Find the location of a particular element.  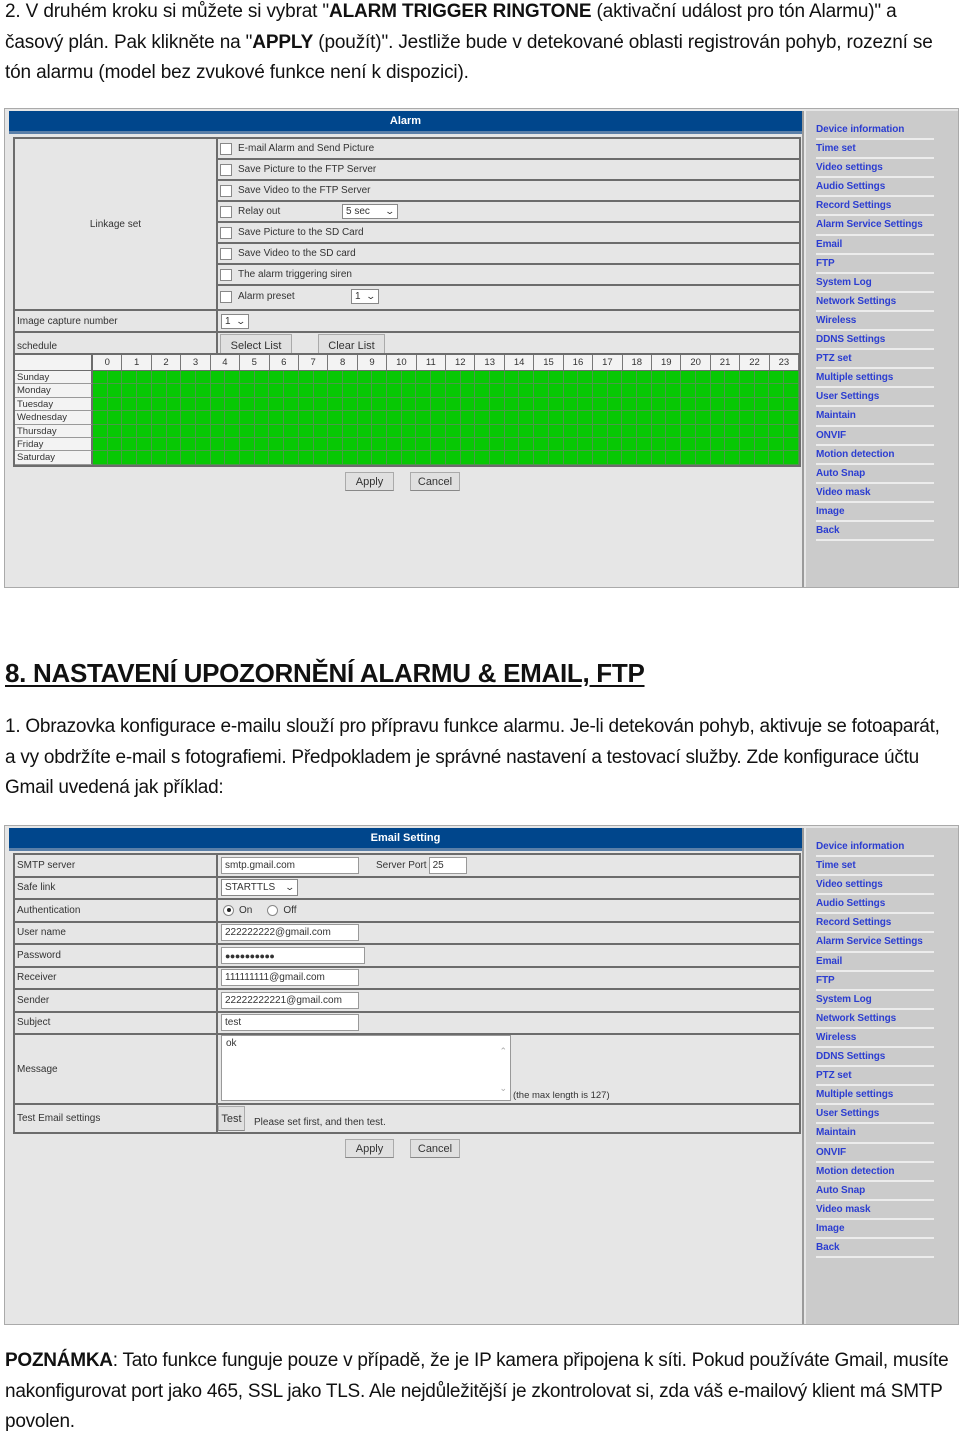

email-cancel-button: Cancel is located at coordinates (435, 1148).